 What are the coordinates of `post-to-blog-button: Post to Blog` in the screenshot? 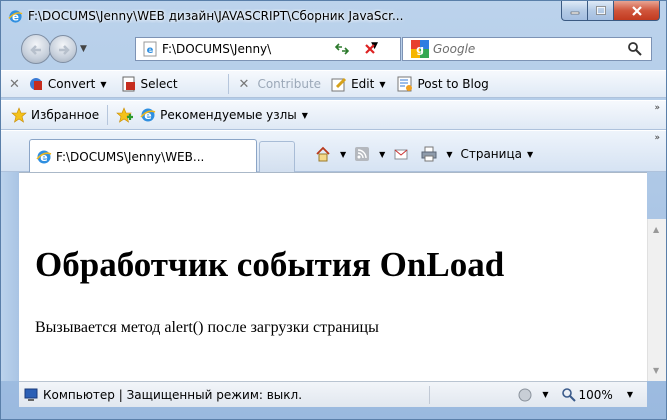 It's located at (443, 84).